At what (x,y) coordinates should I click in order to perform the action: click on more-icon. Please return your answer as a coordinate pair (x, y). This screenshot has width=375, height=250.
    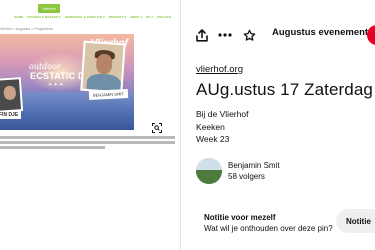
    Looking at the image, I should click on (225, 35).